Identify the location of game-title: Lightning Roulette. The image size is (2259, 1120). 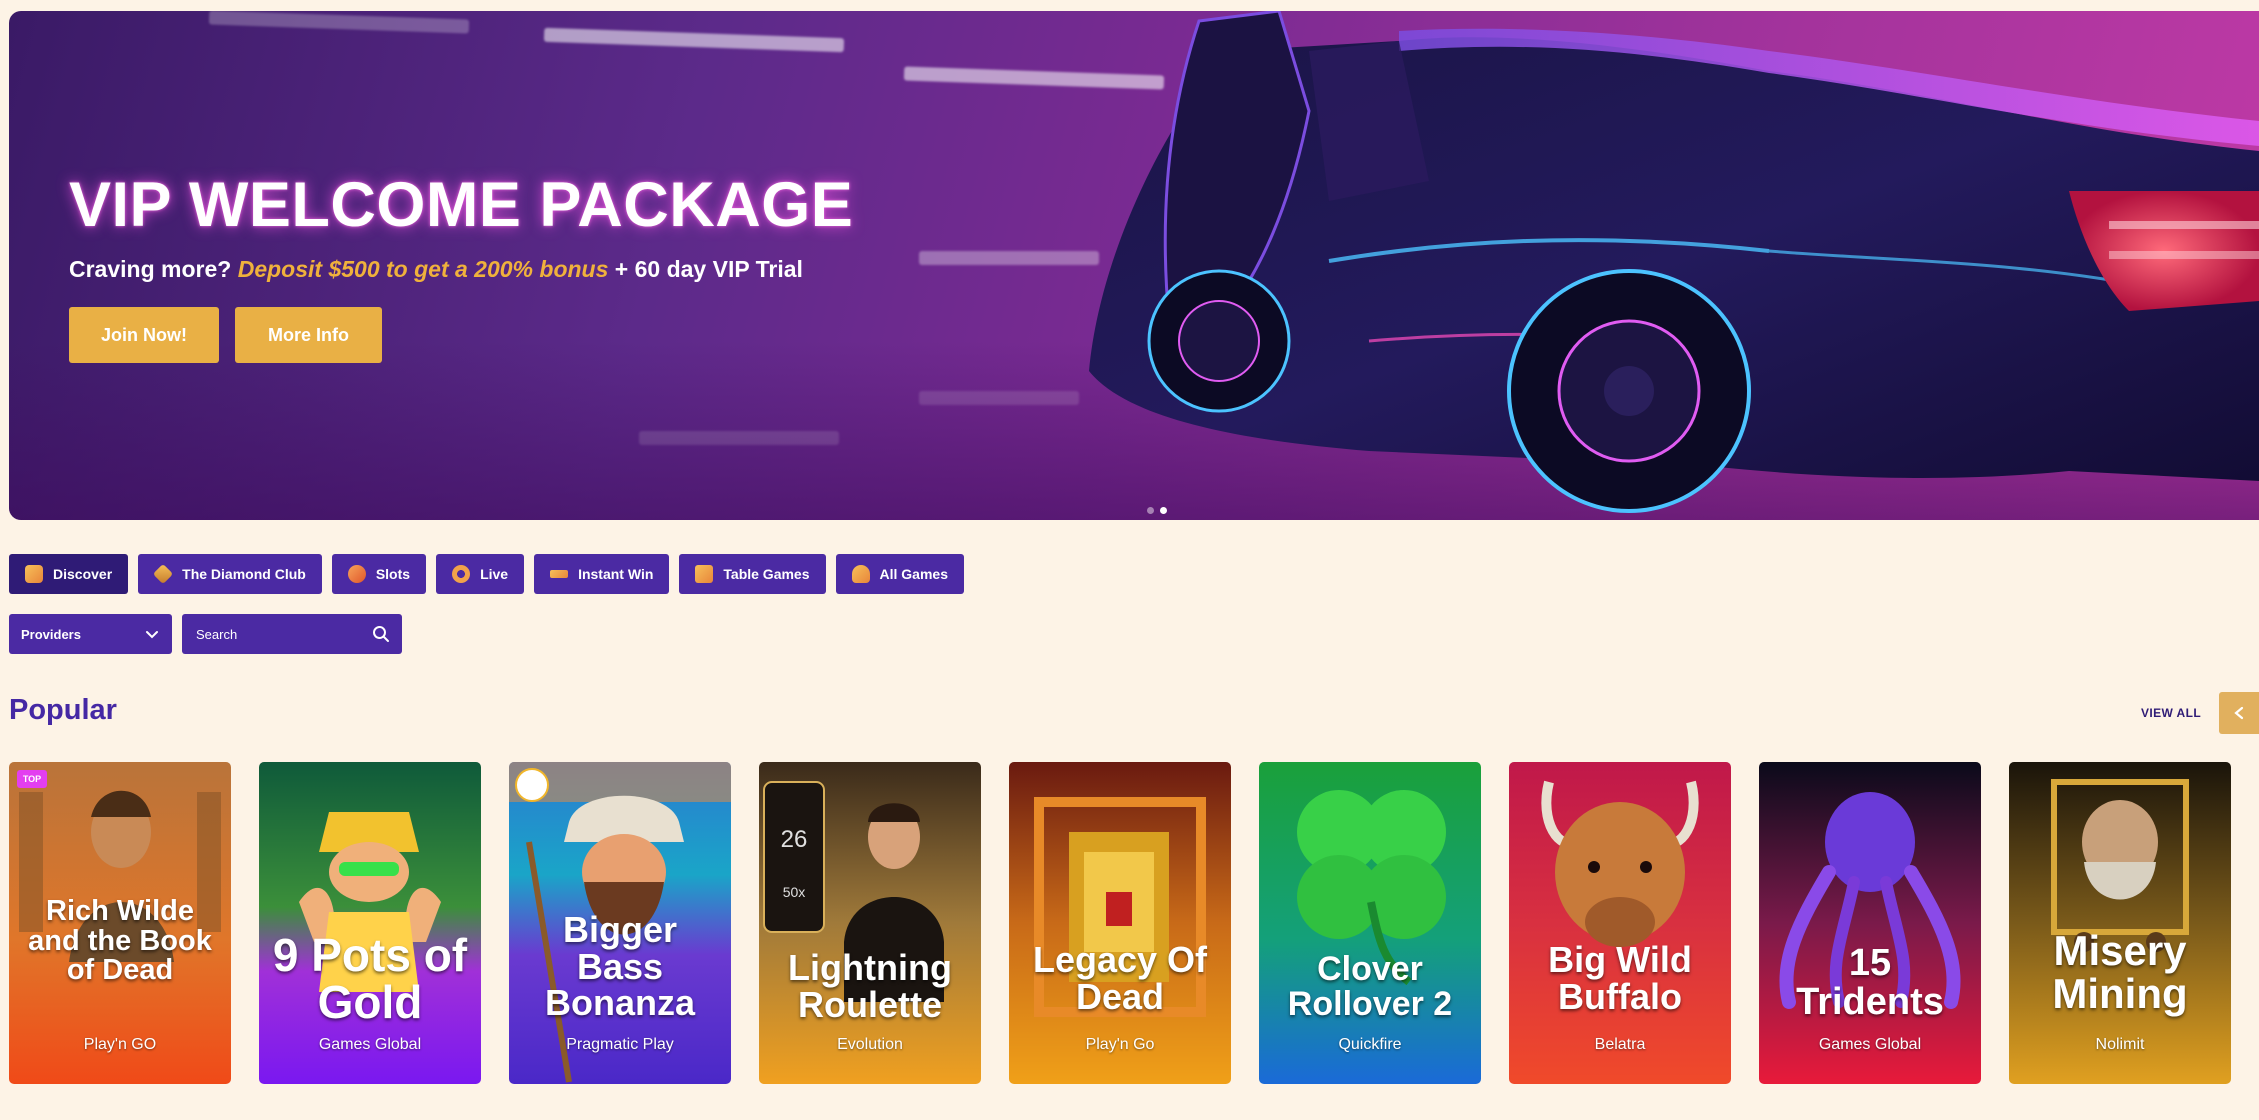
(870, 986).